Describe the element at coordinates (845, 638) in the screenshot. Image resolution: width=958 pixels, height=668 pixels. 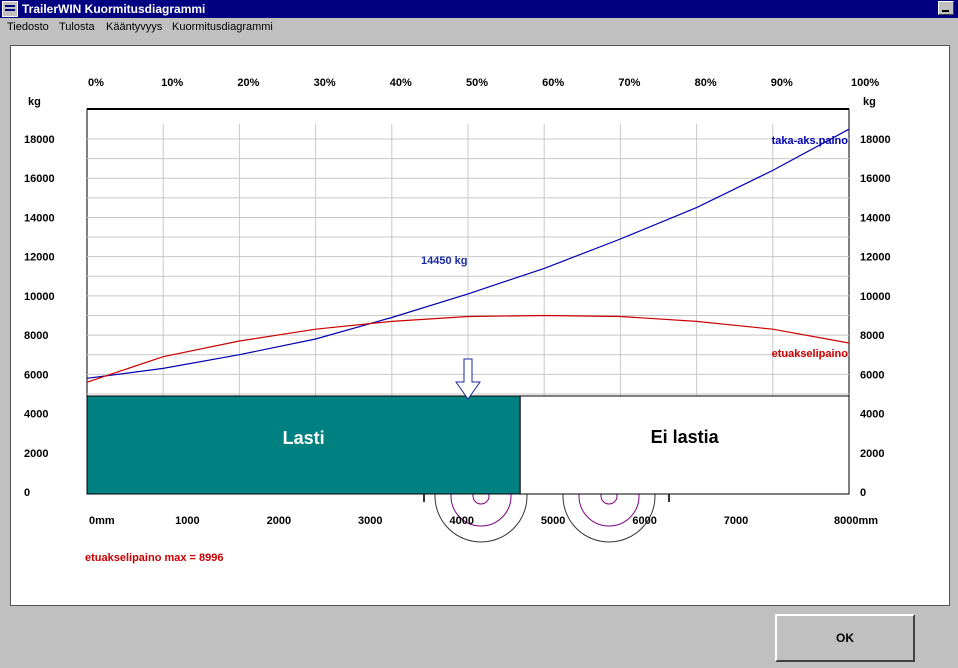
I see `ok-button: OK` at that location.